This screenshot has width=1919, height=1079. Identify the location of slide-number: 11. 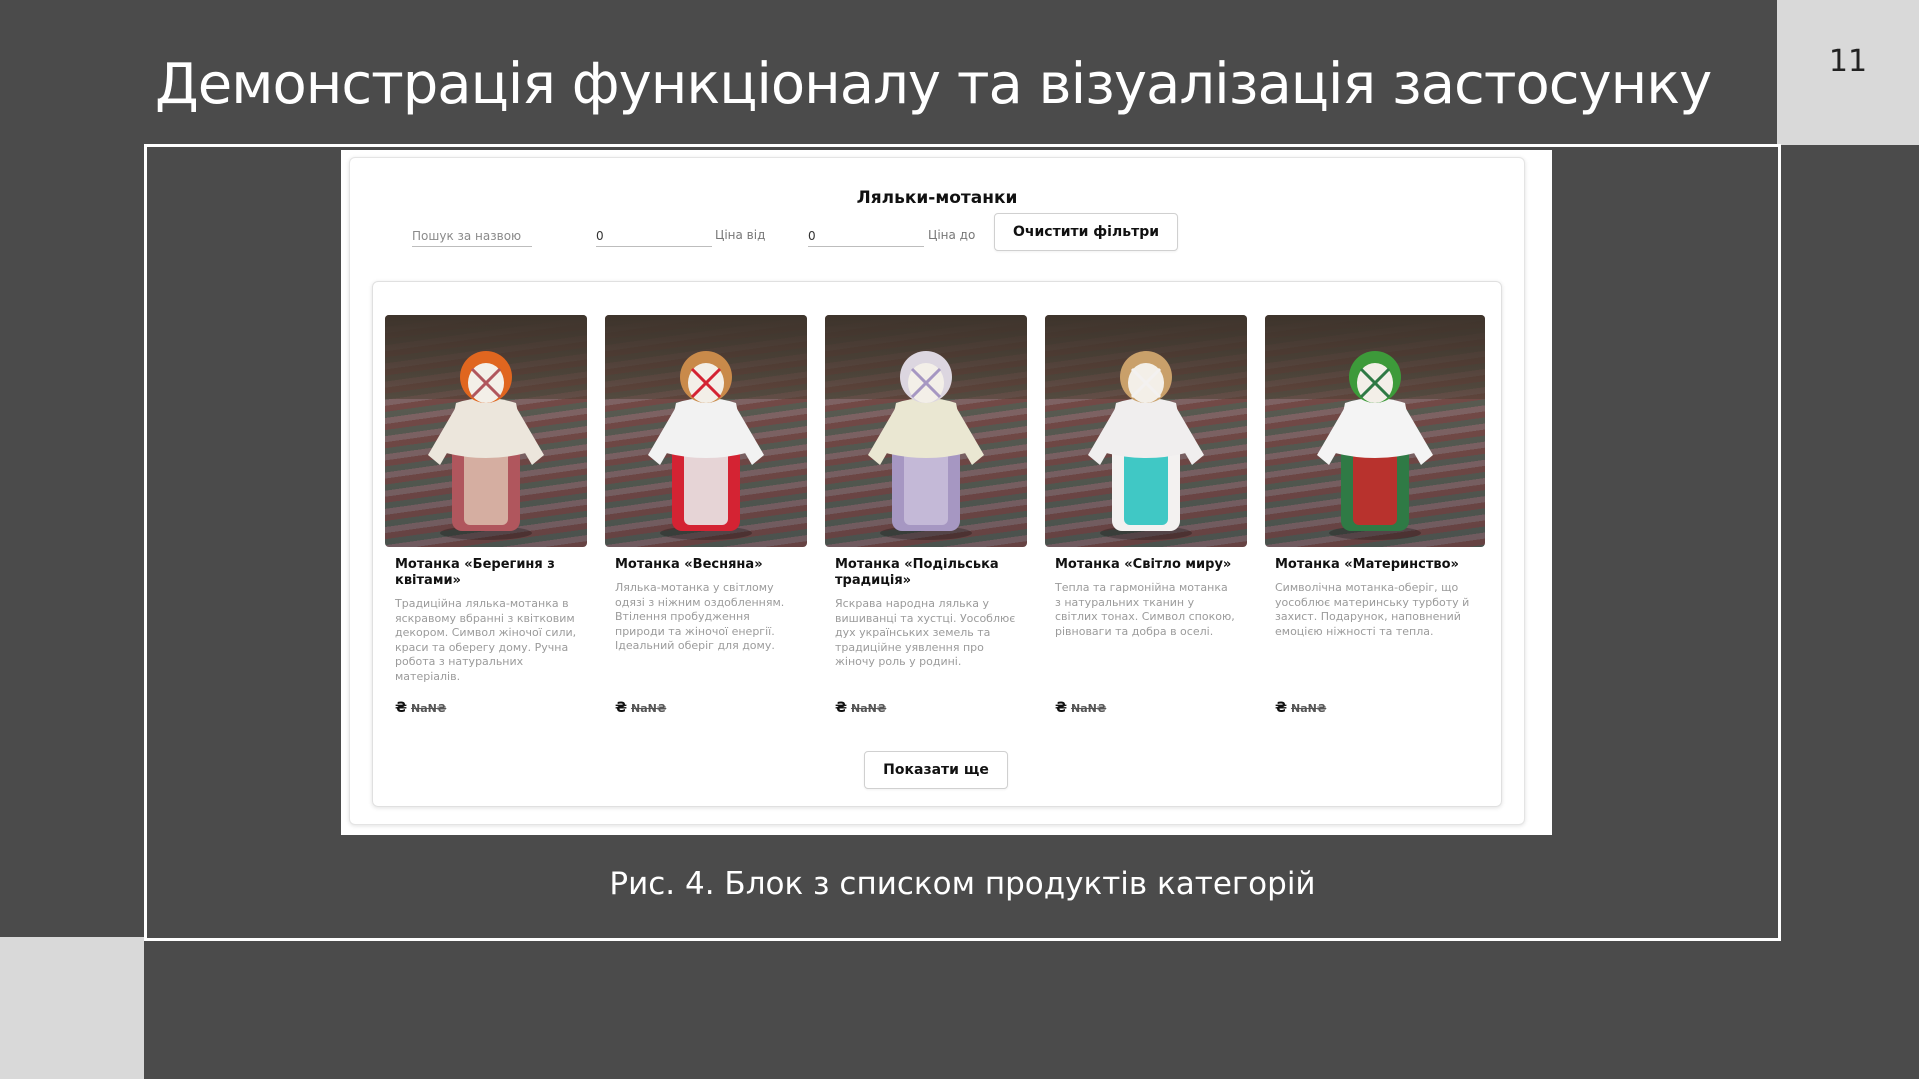
(1848, 61).